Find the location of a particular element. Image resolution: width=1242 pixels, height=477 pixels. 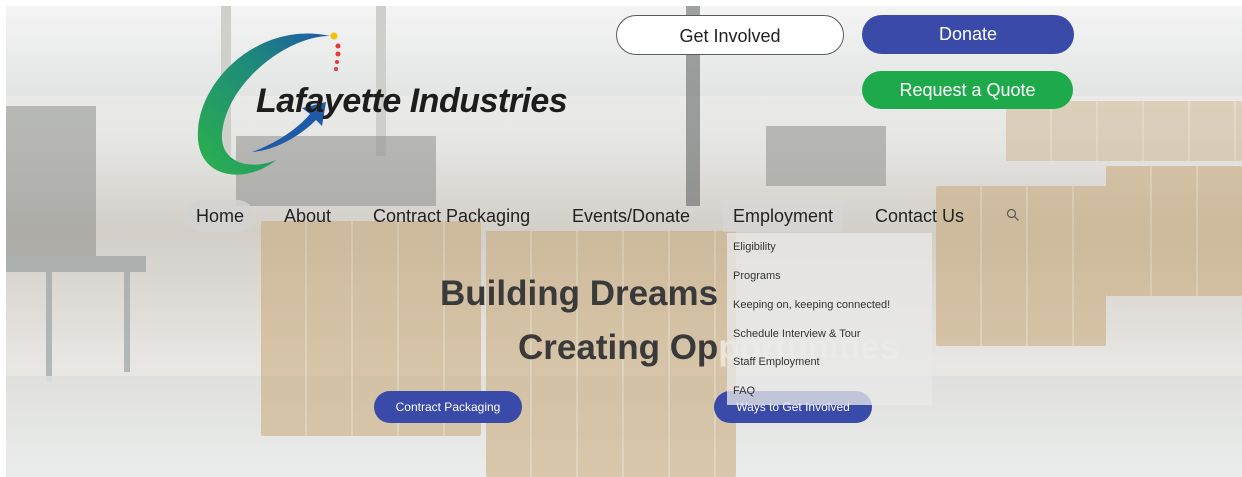

nav-contract-packaging: Contract Packaging is located at coordinates (451, 216).